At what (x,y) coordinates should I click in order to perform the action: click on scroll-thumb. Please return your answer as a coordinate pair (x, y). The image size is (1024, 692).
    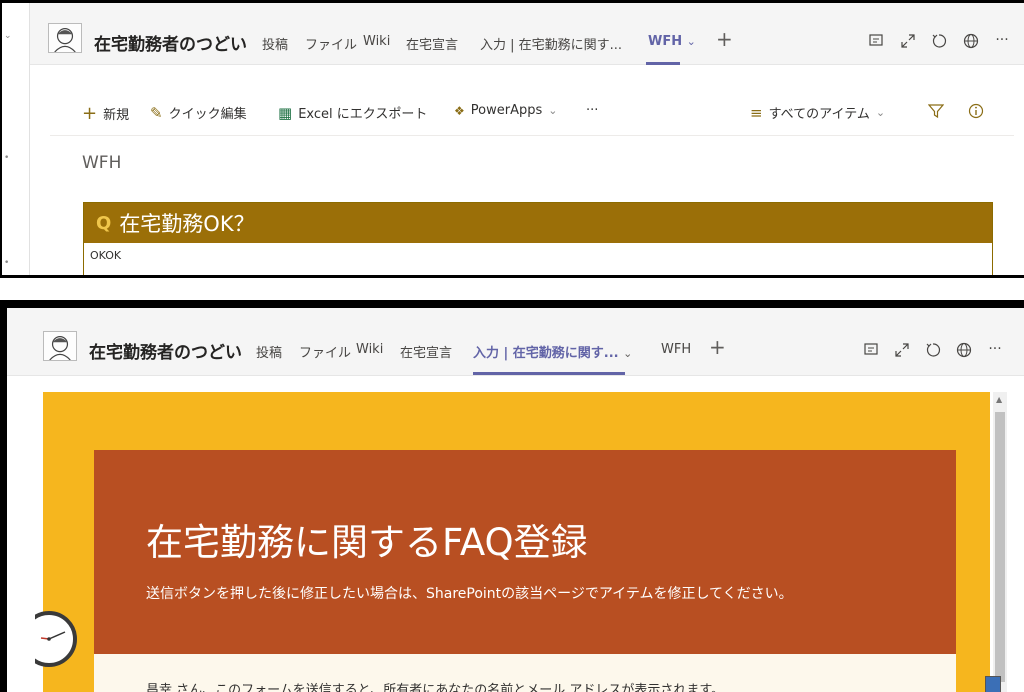
    Looking at the image, I should click on (1000, 547).